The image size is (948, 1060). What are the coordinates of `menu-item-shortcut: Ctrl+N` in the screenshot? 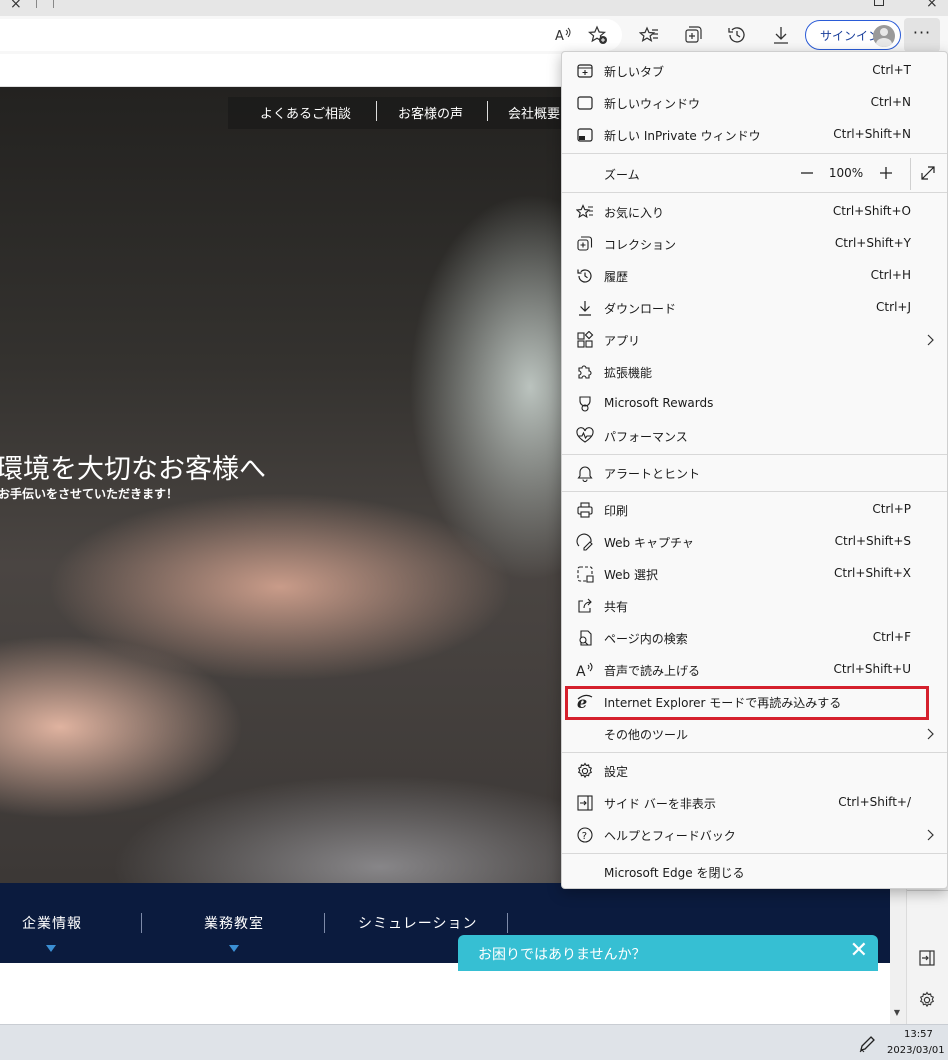 It's located at (890, 102).